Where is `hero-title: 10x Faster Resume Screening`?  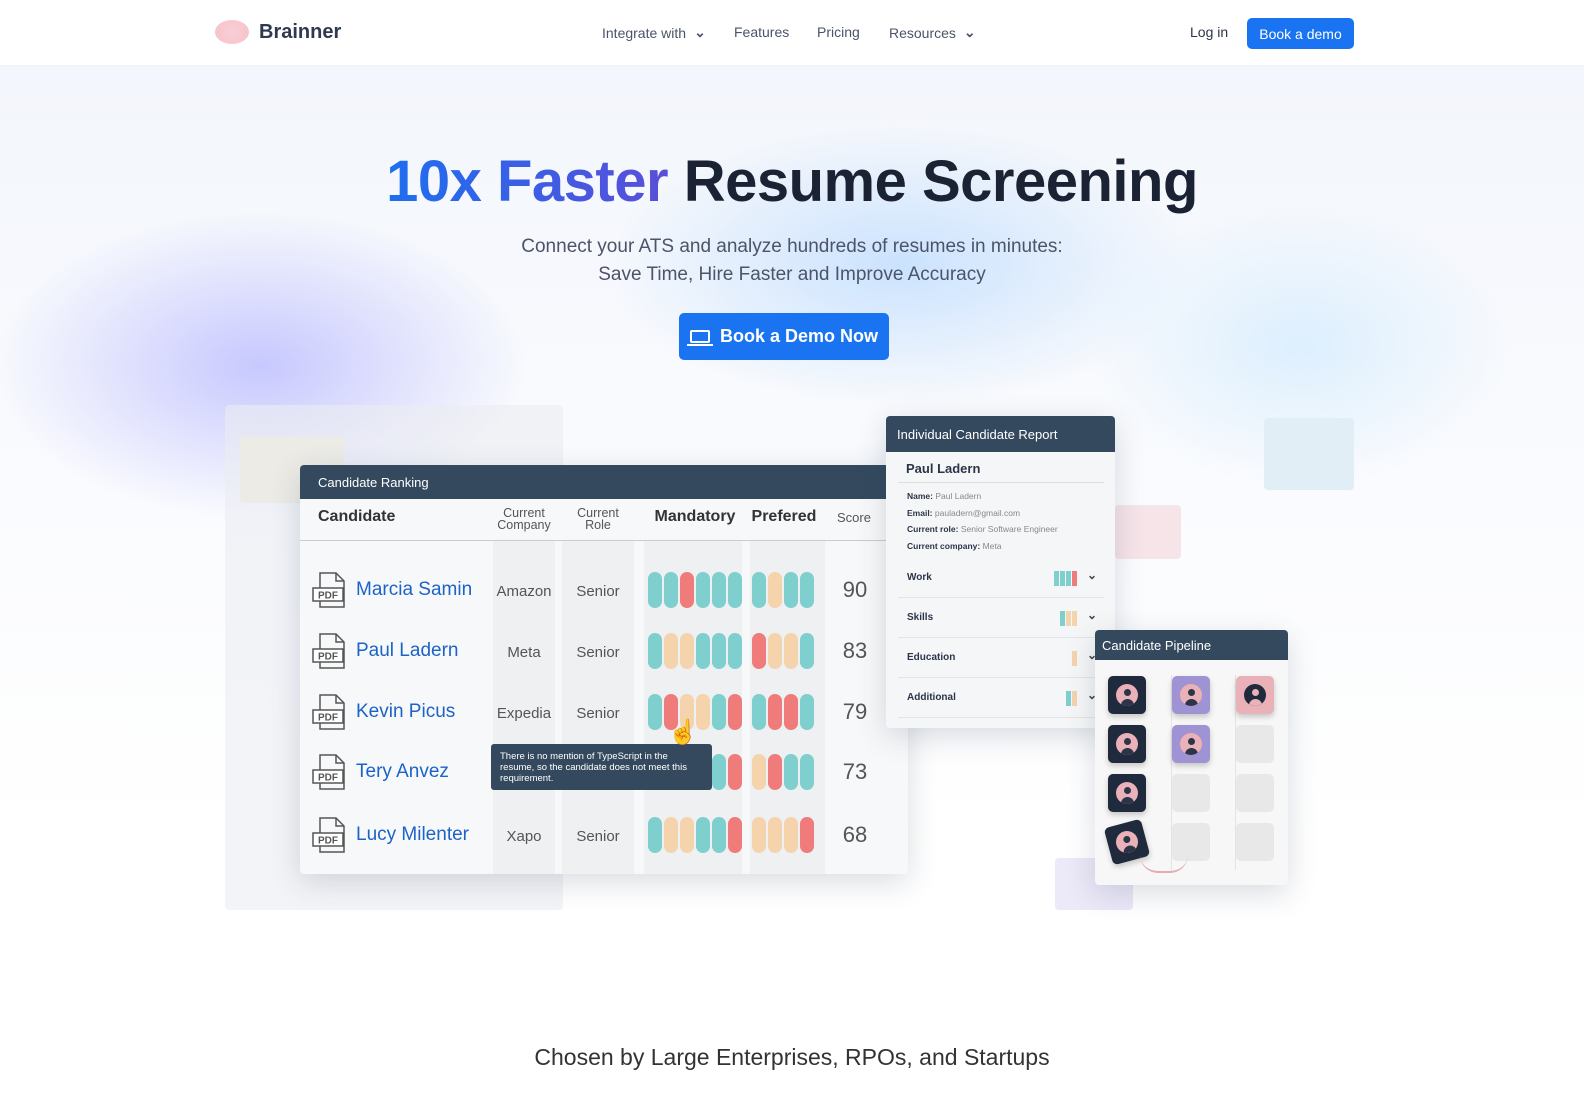
hero-title: 10x Faster Resume Screening is located at coordinates (792, 181).